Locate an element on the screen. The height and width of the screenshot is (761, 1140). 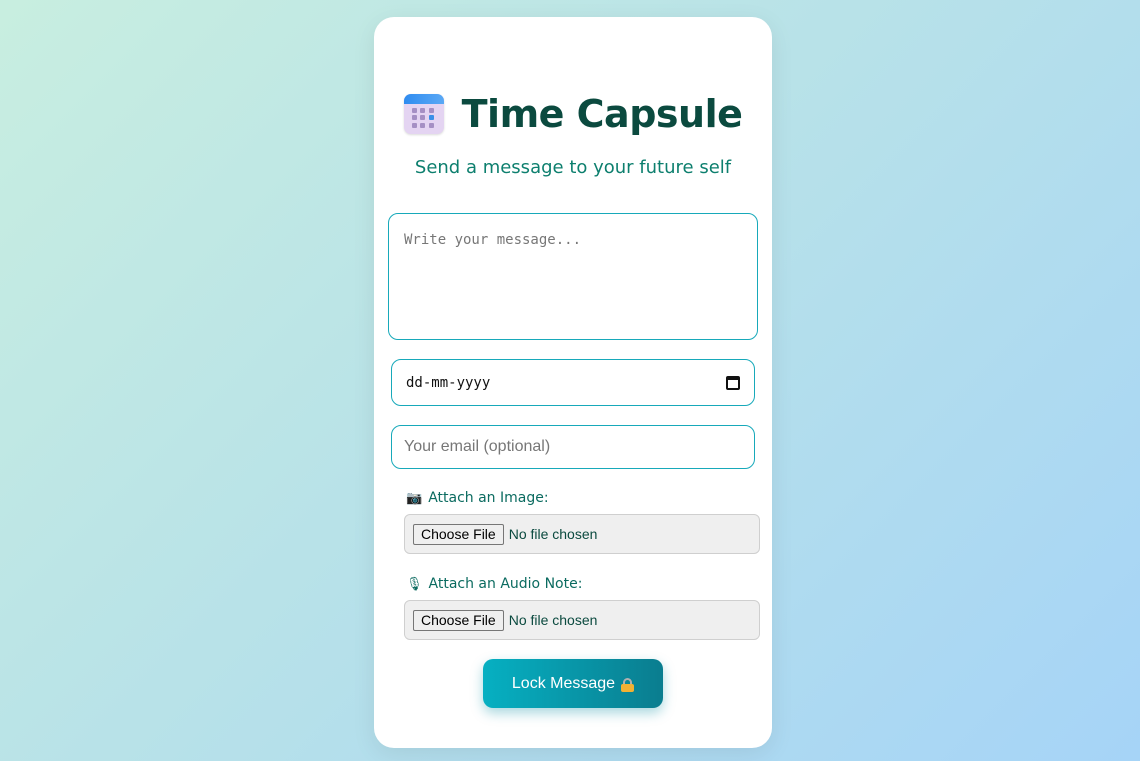
page-title: Time Capsule is located at coordinates (602, 114).